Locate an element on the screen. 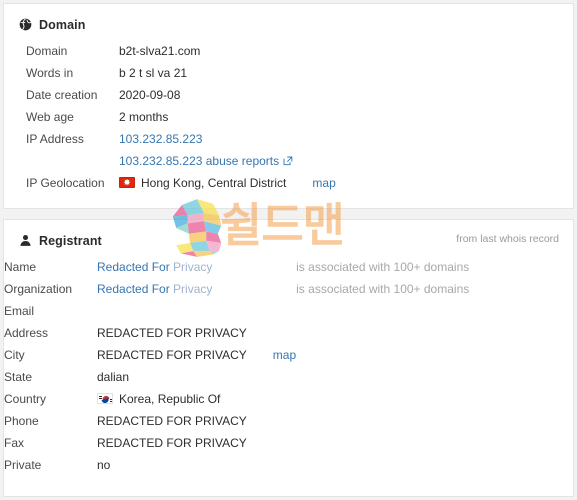 Image resolution: width=577 pixels, height=500 pixels. field-value-private: no is located at coordinates (104, 465).